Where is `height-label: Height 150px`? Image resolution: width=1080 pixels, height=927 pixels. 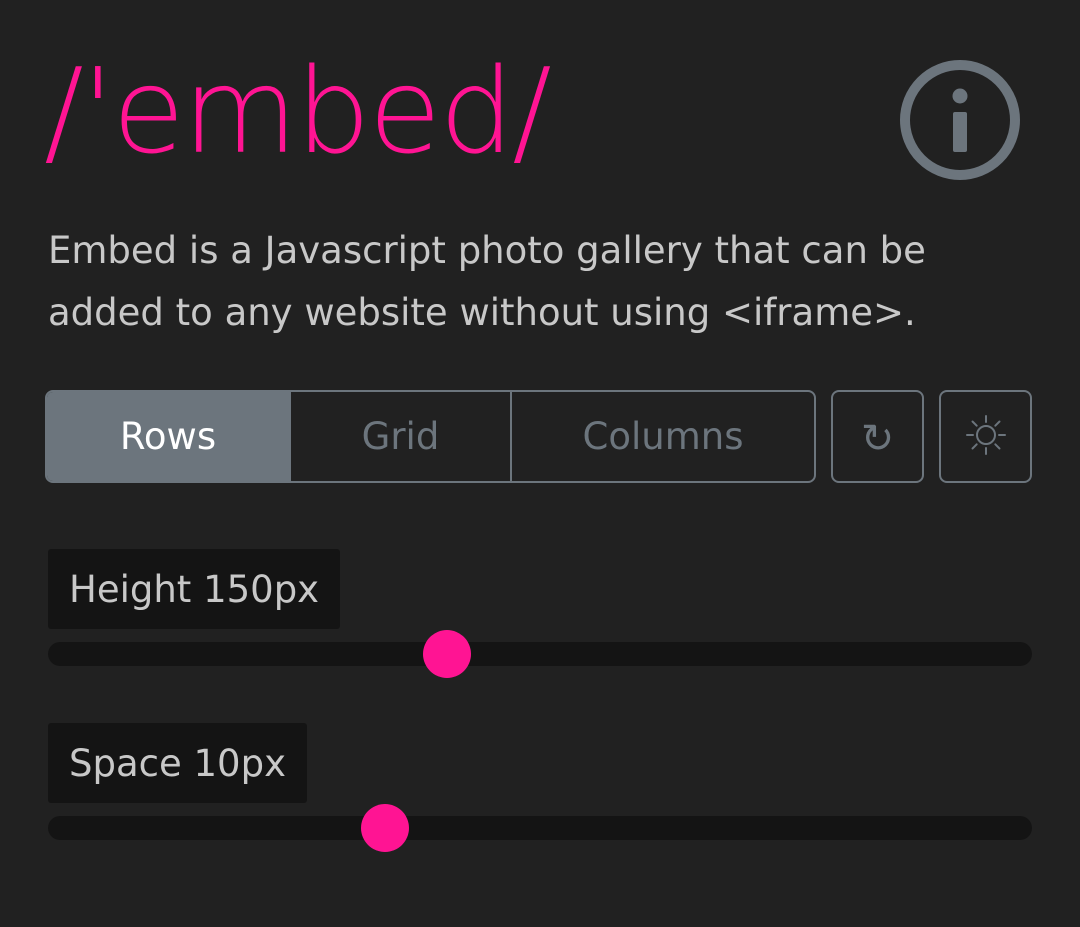 height-label: Height 150px is located at coordinates (194, 589).